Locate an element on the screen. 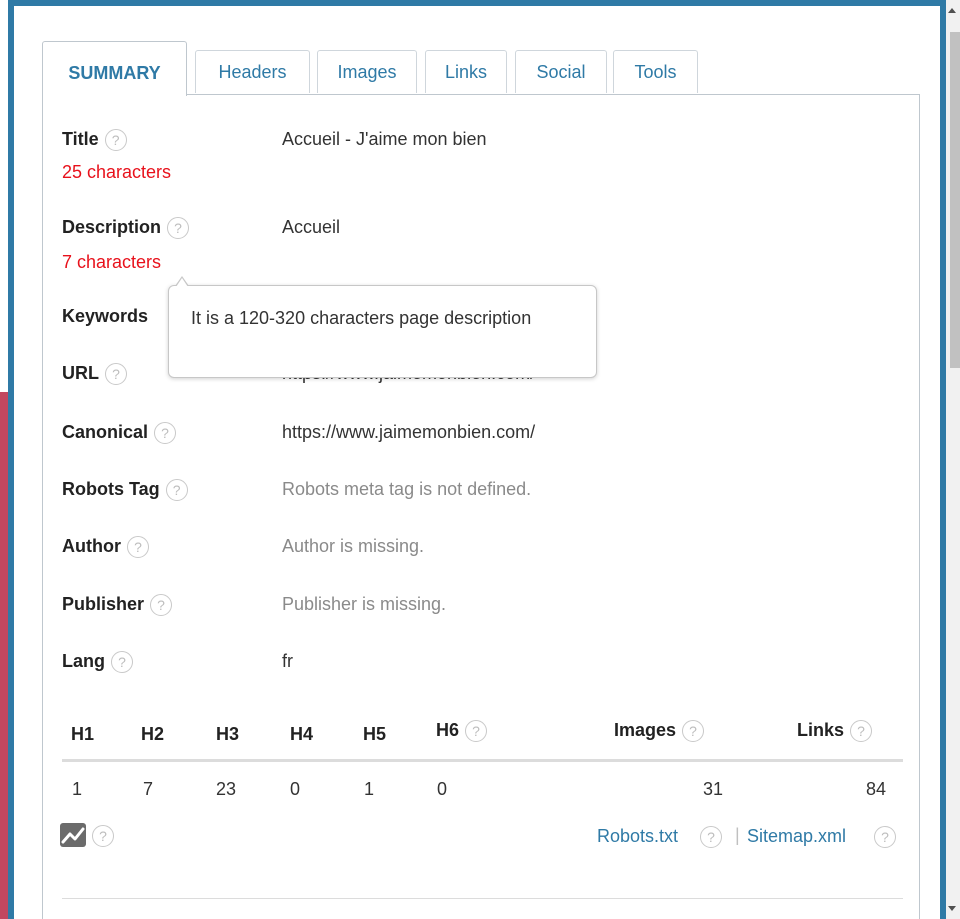 This screenshot has width=960, height=919. description-label: Description is located at coordinates (112, 227).